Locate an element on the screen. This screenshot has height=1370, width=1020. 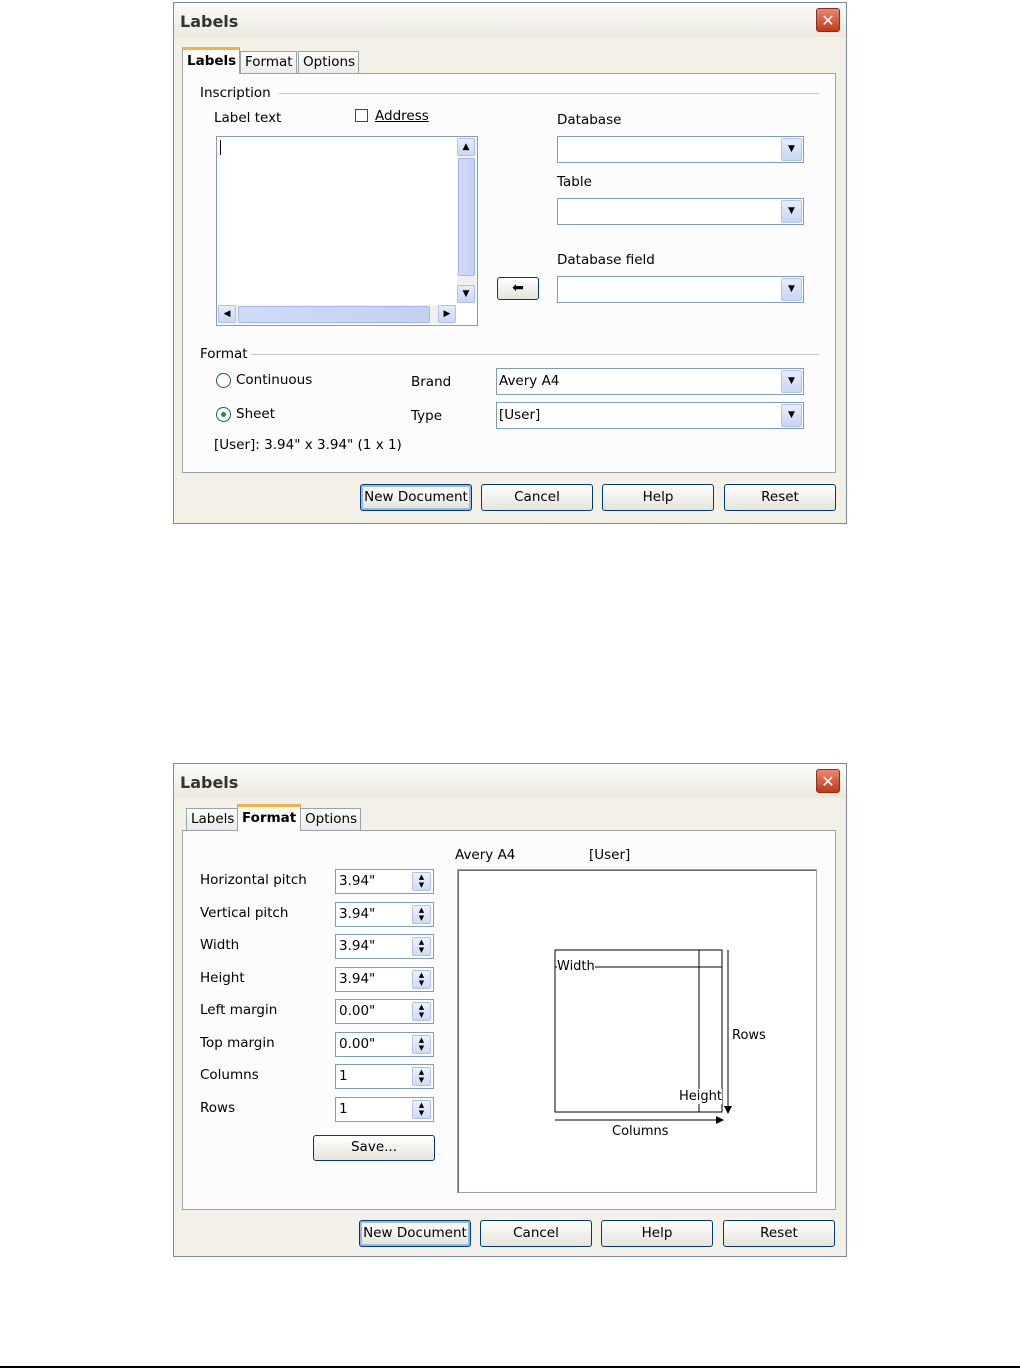
field-label: Top margin is located at coordinates (237, 1042).